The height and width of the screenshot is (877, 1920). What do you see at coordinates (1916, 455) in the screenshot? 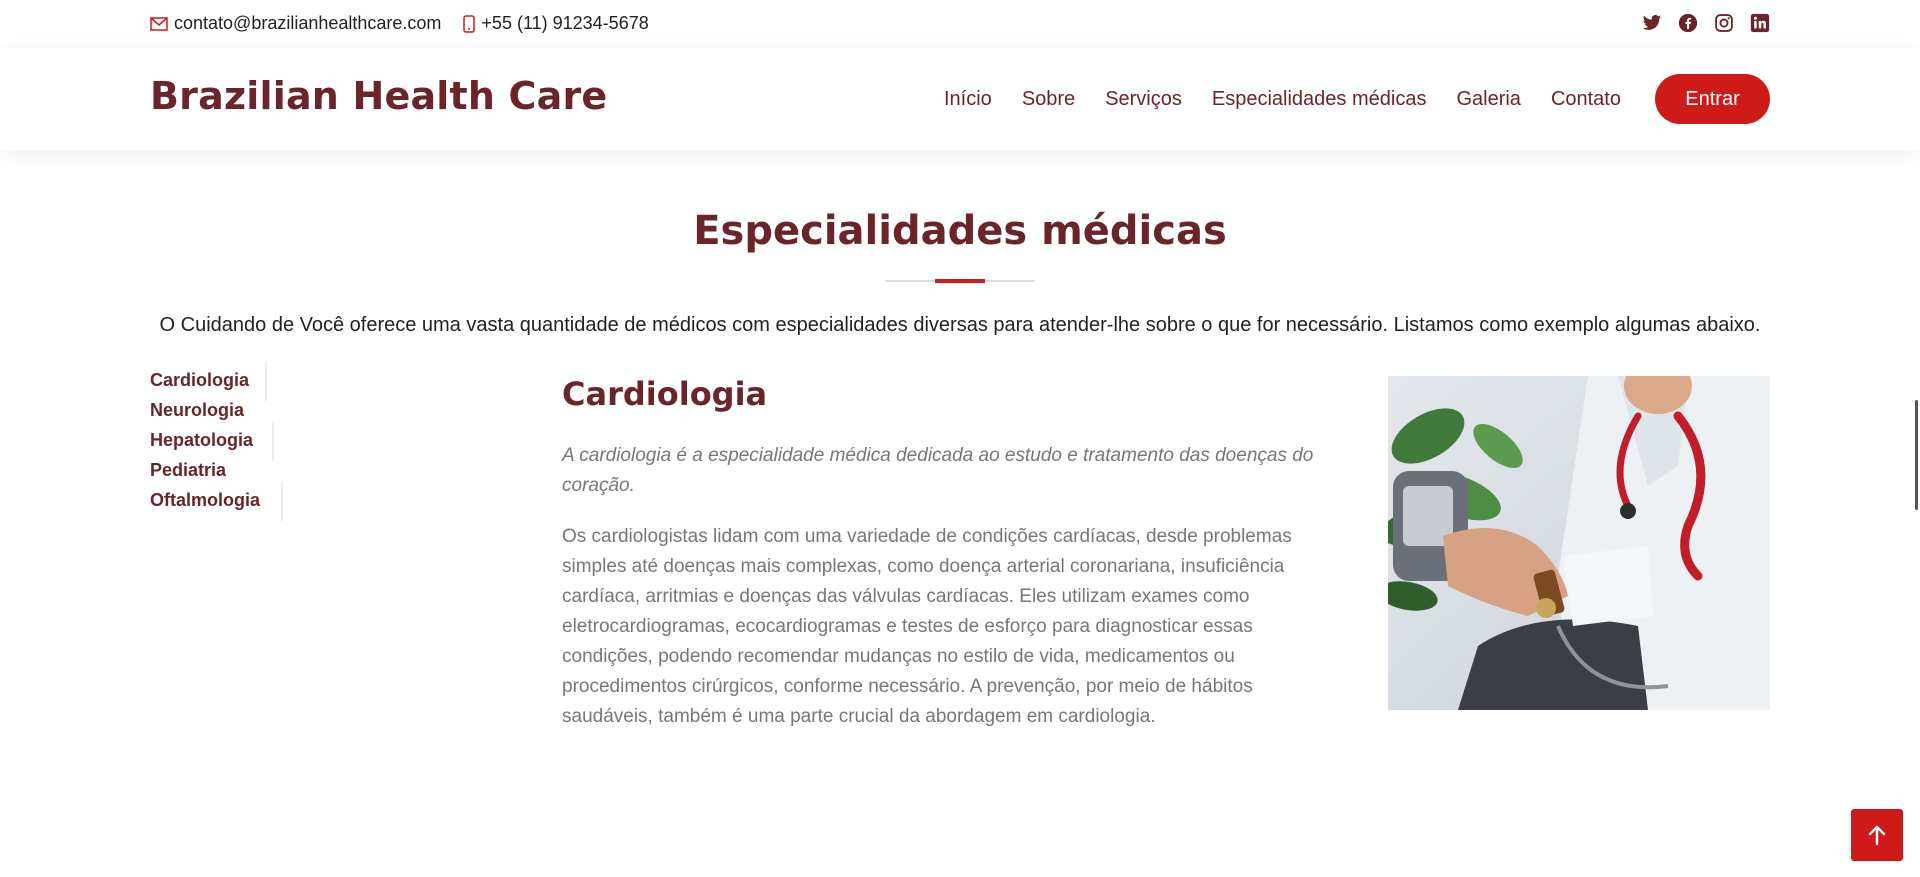
I see `scrollbar-thumb` at bounding box center [1916, 455].